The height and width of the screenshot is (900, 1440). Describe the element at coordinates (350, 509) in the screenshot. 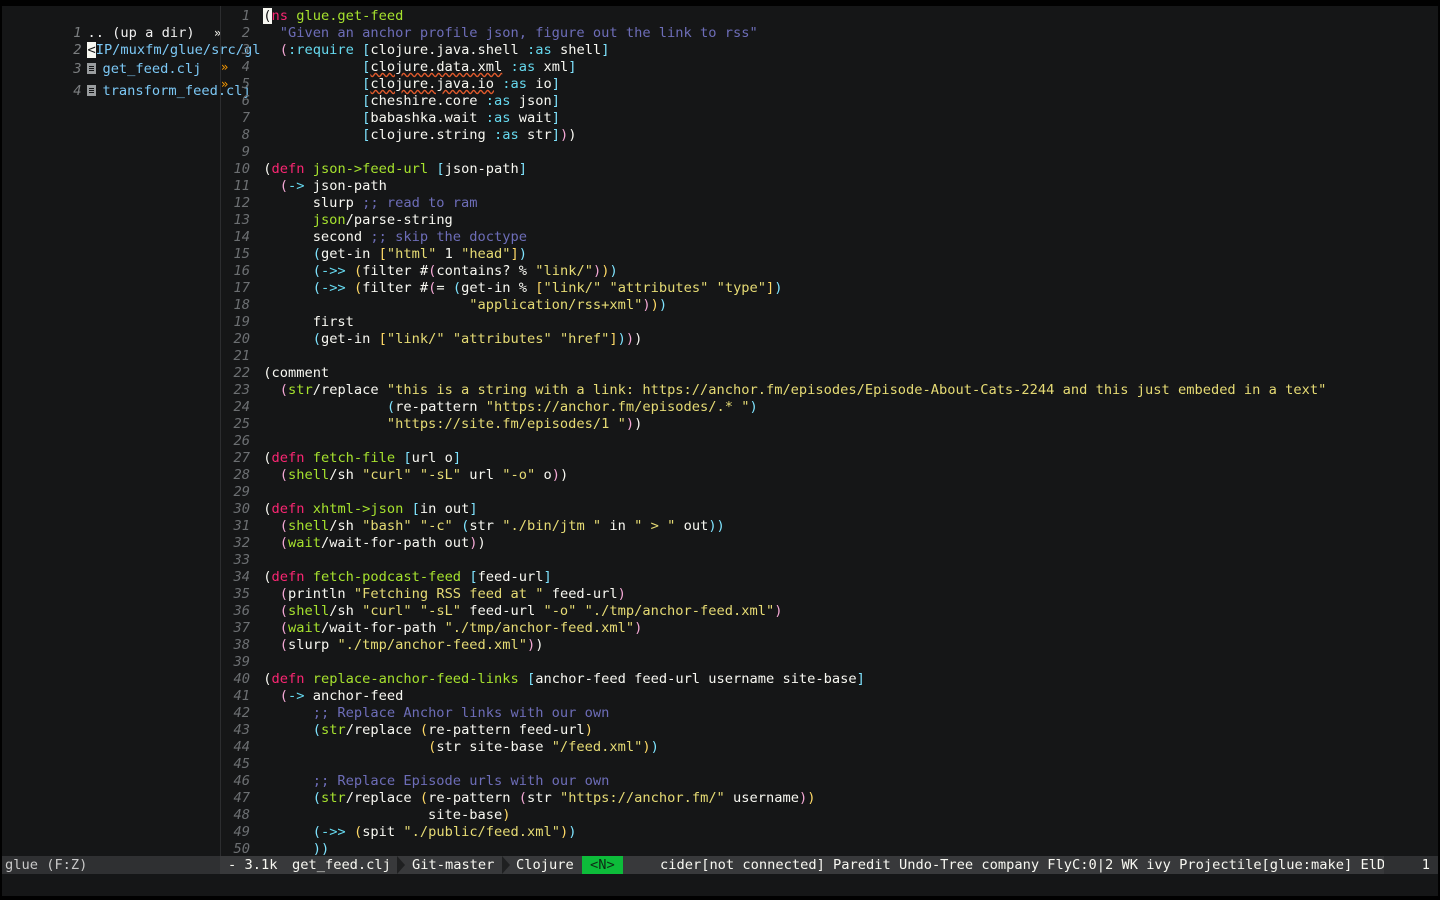

I see `code-line: 30 (defn xhtml->json [in out]` at that location.